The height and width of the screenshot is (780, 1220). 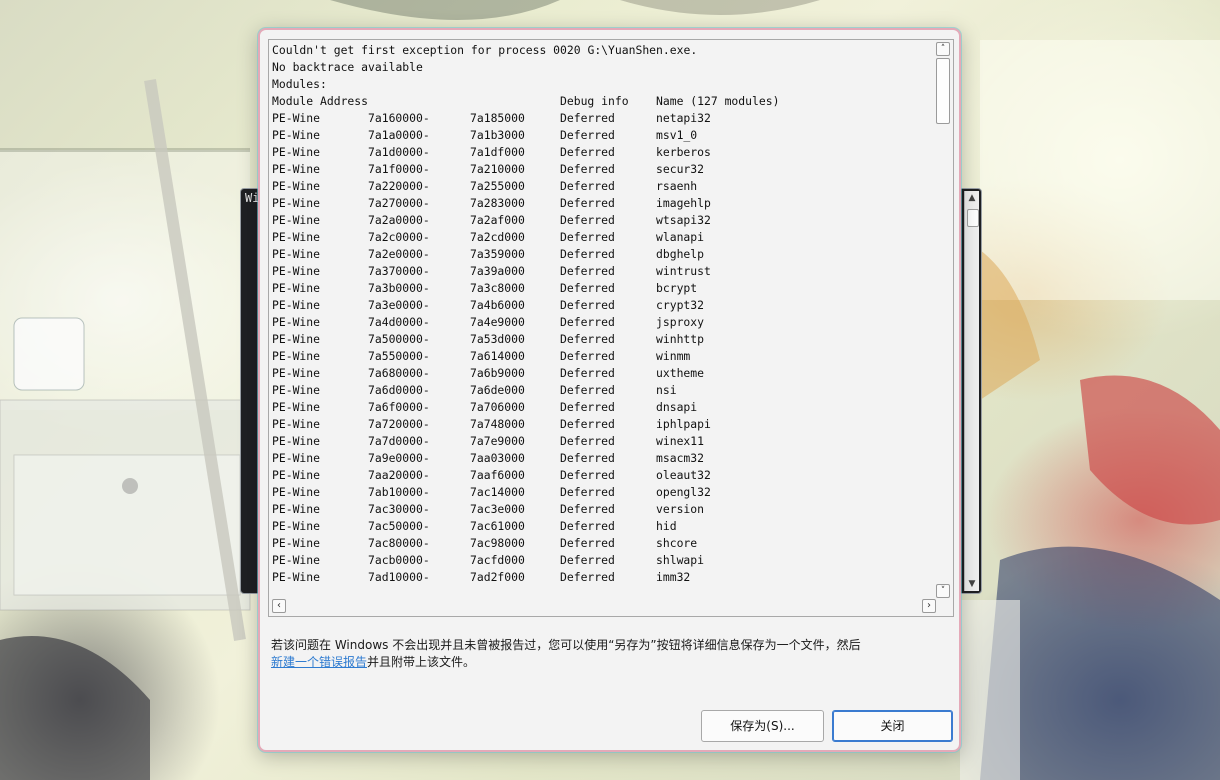 What do you see at coordinates (293, 101) in the screenshot?
I see `column-header-module: Module` at bounding box center [293, 101].